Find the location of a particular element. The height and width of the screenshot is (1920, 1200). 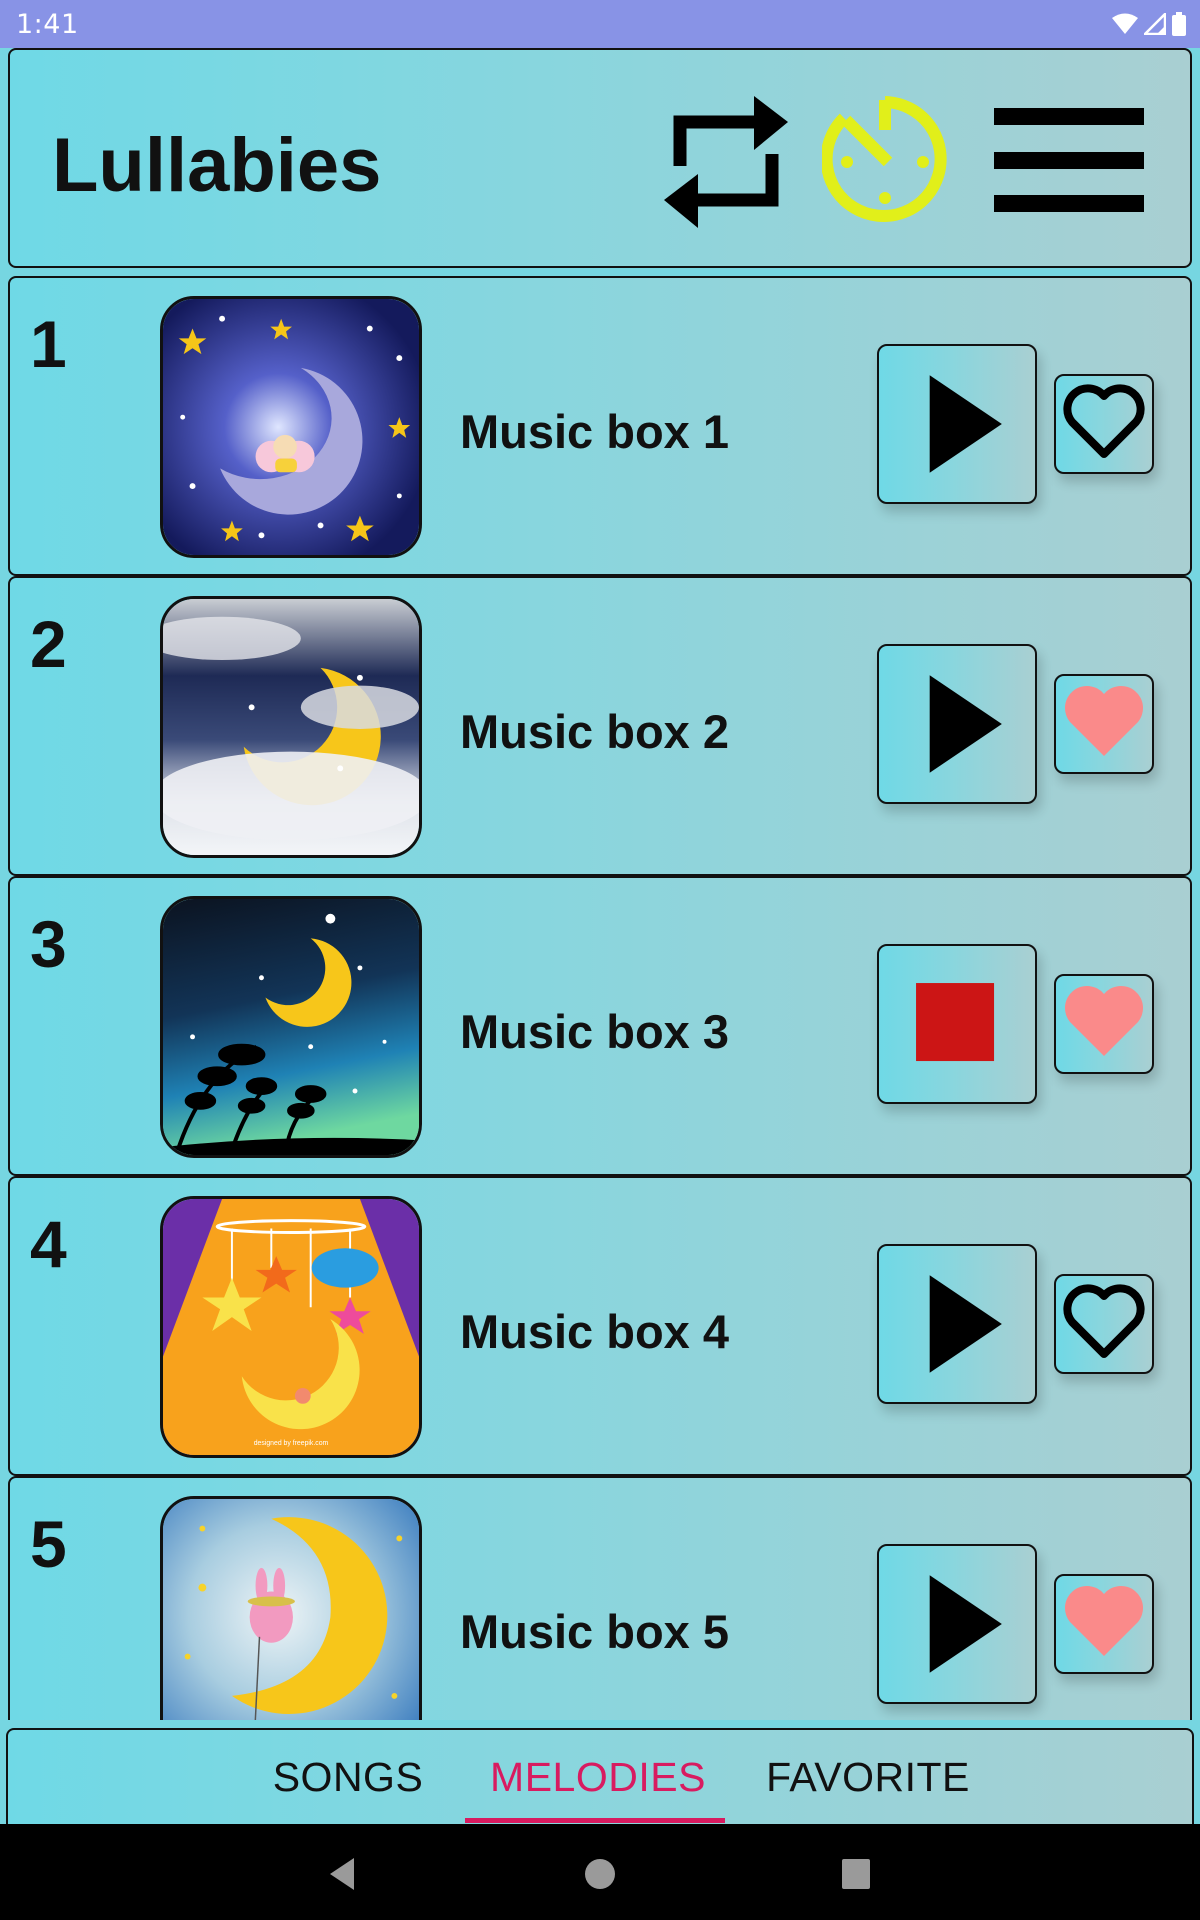

system-nav-bar is located at coordinates (600, 1872).